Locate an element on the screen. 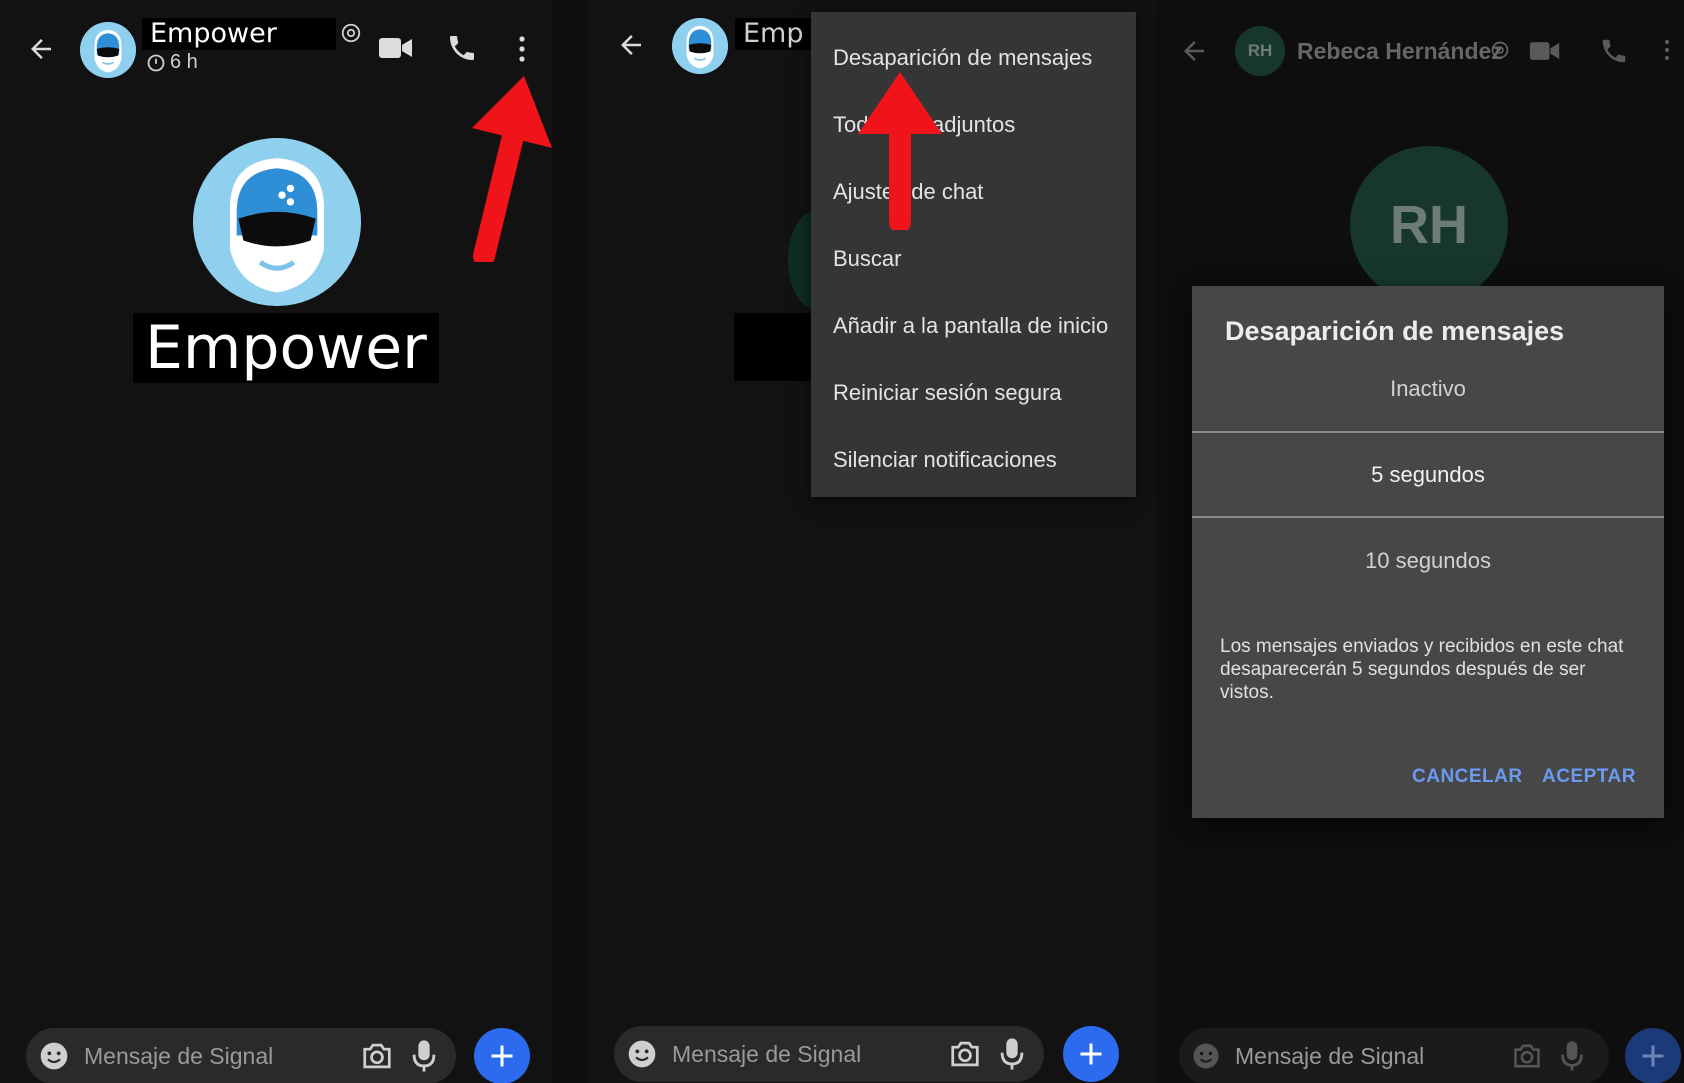 The width and height of the screenshot is (1684, 1083). cancel-button: CANCELAR is located at coordinates (1467, 777).